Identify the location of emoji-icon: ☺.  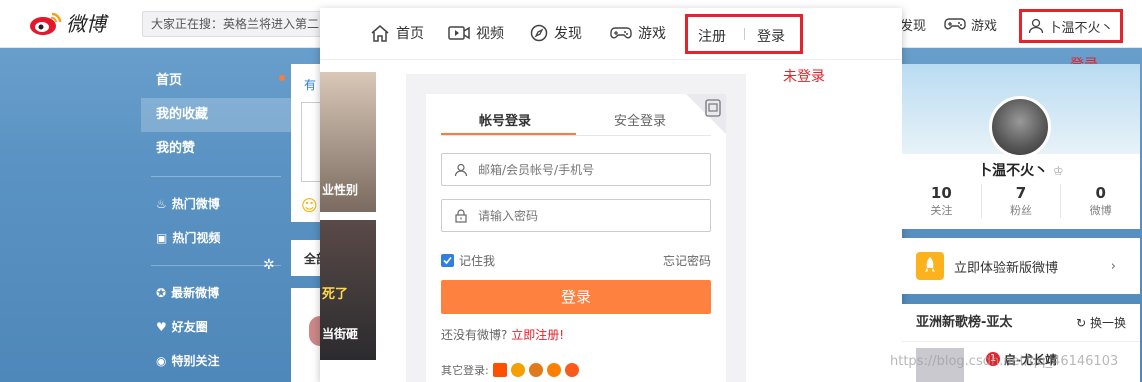
(309, 205).